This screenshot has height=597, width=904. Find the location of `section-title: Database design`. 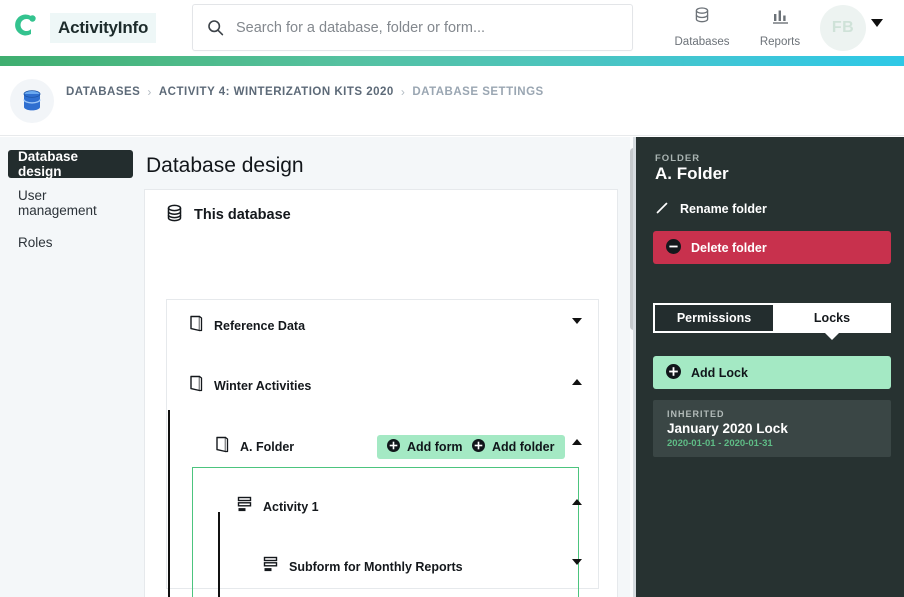

section-title: Database design is located at coordinates (225, 165).